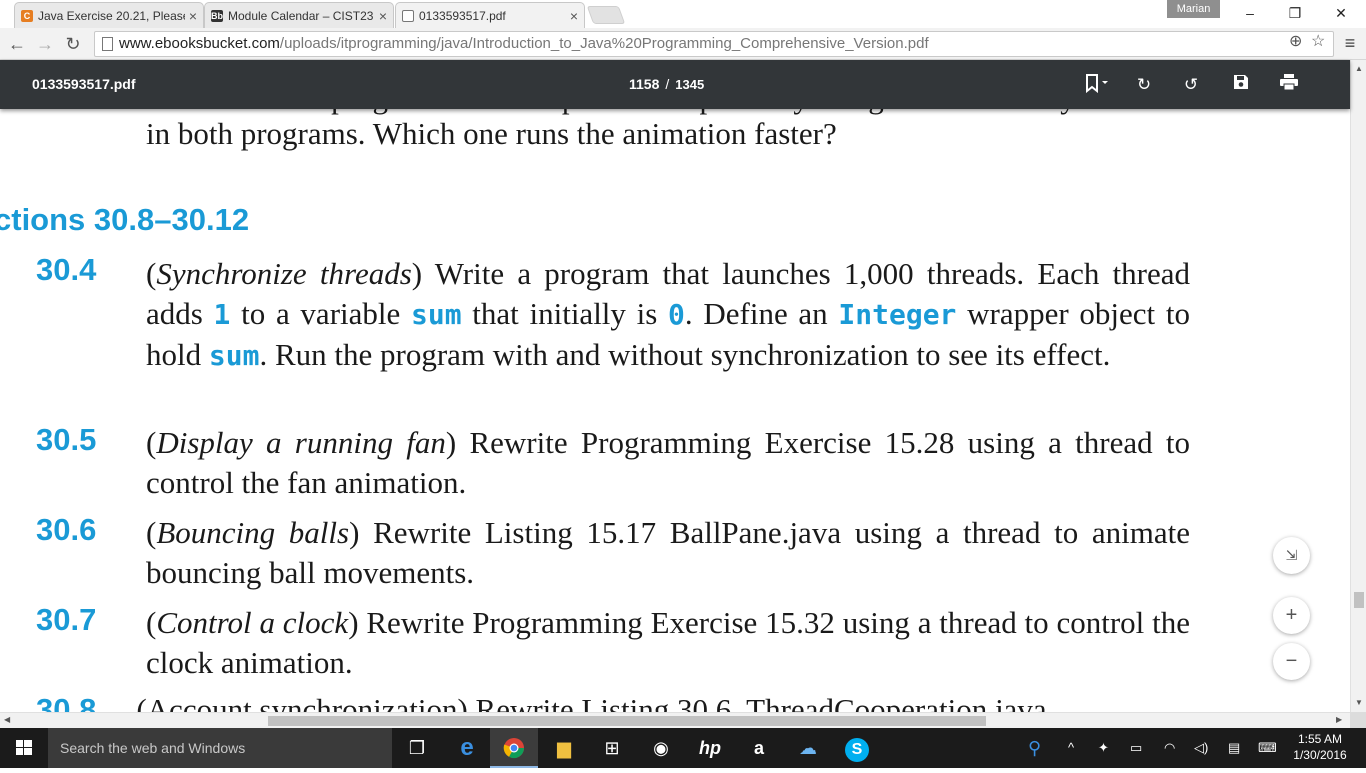 Image resolution: width=1366 pixels, height=773 pixels. I want to click on vertical-scrollbar: ▲ ▼, so click(1358, 386).